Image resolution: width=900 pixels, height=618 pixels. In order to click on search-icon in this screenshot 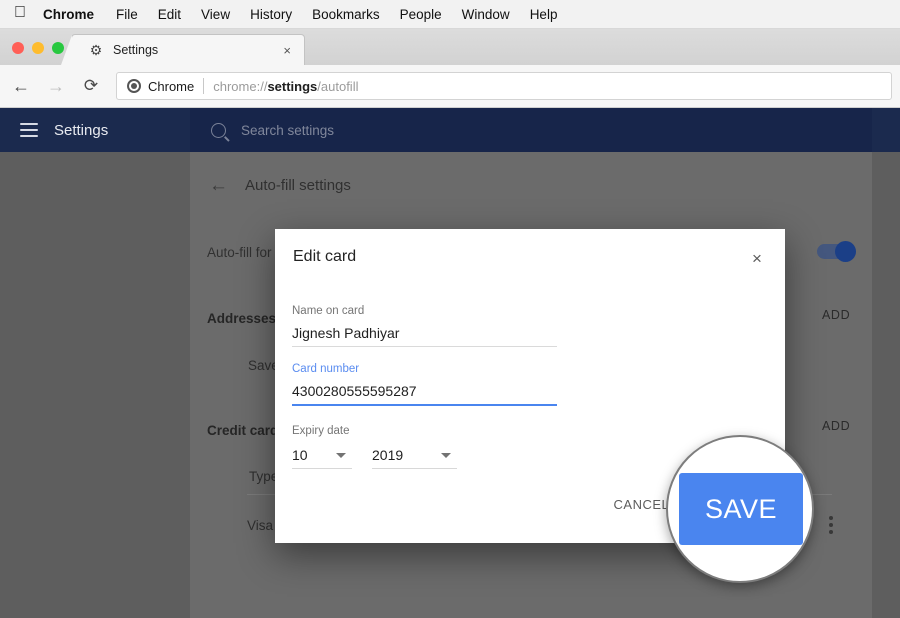, I will do `click(218, 130)`.